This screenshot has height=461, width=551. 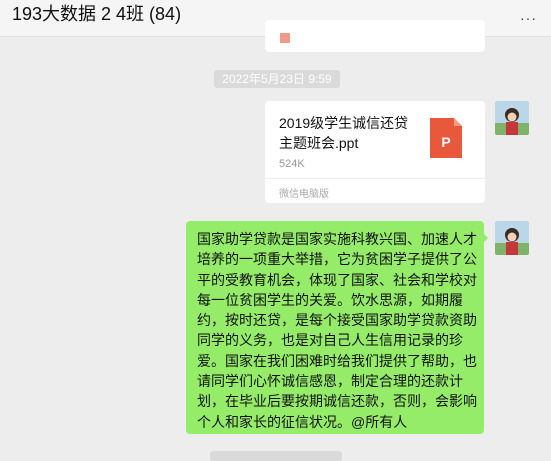 I want to click on next-timestamp-stub, so click(x=276, y=456).